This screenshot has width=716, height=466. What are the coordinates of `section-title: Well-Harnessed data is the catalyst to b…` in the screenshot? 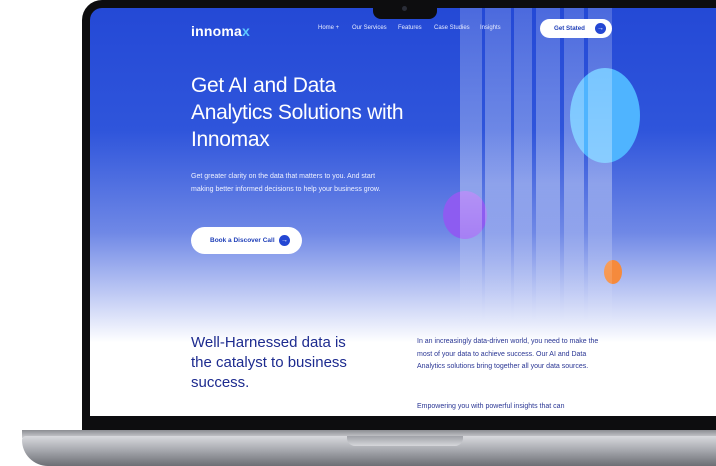 It's located at (269, 362).